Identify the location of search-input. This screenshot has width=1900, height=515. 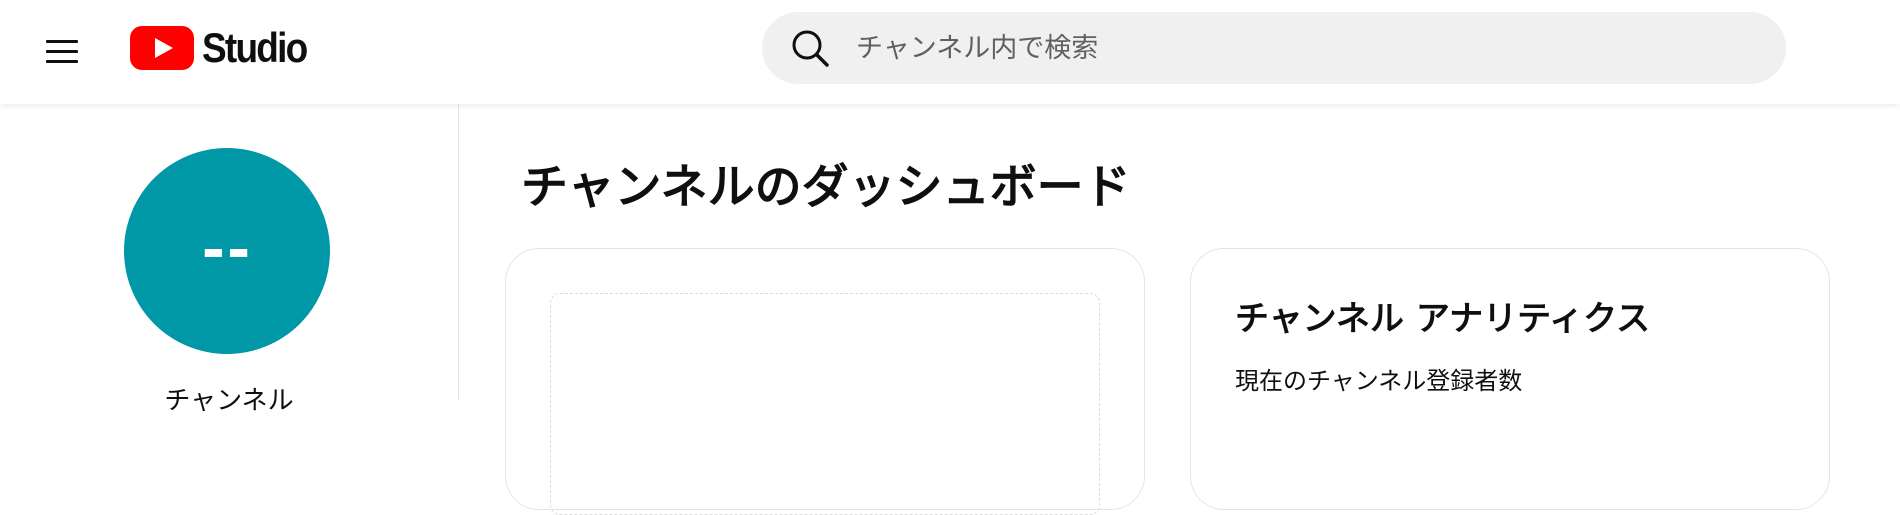
(1320, 48).